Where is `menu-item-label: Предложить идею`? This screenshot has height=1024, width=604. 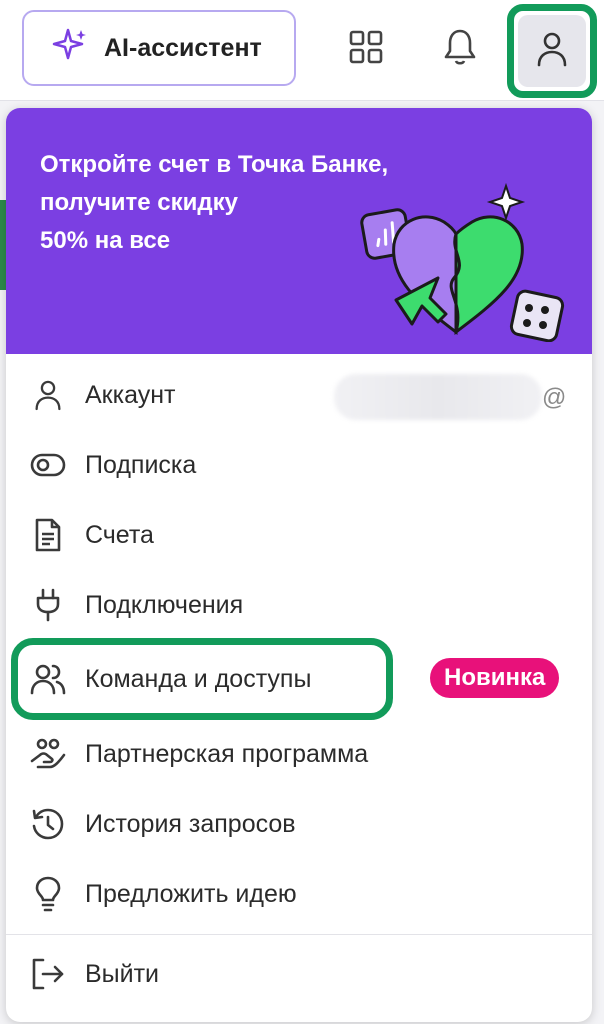 menu-item-label: Предложить идею is located at coordinates (191, 893).